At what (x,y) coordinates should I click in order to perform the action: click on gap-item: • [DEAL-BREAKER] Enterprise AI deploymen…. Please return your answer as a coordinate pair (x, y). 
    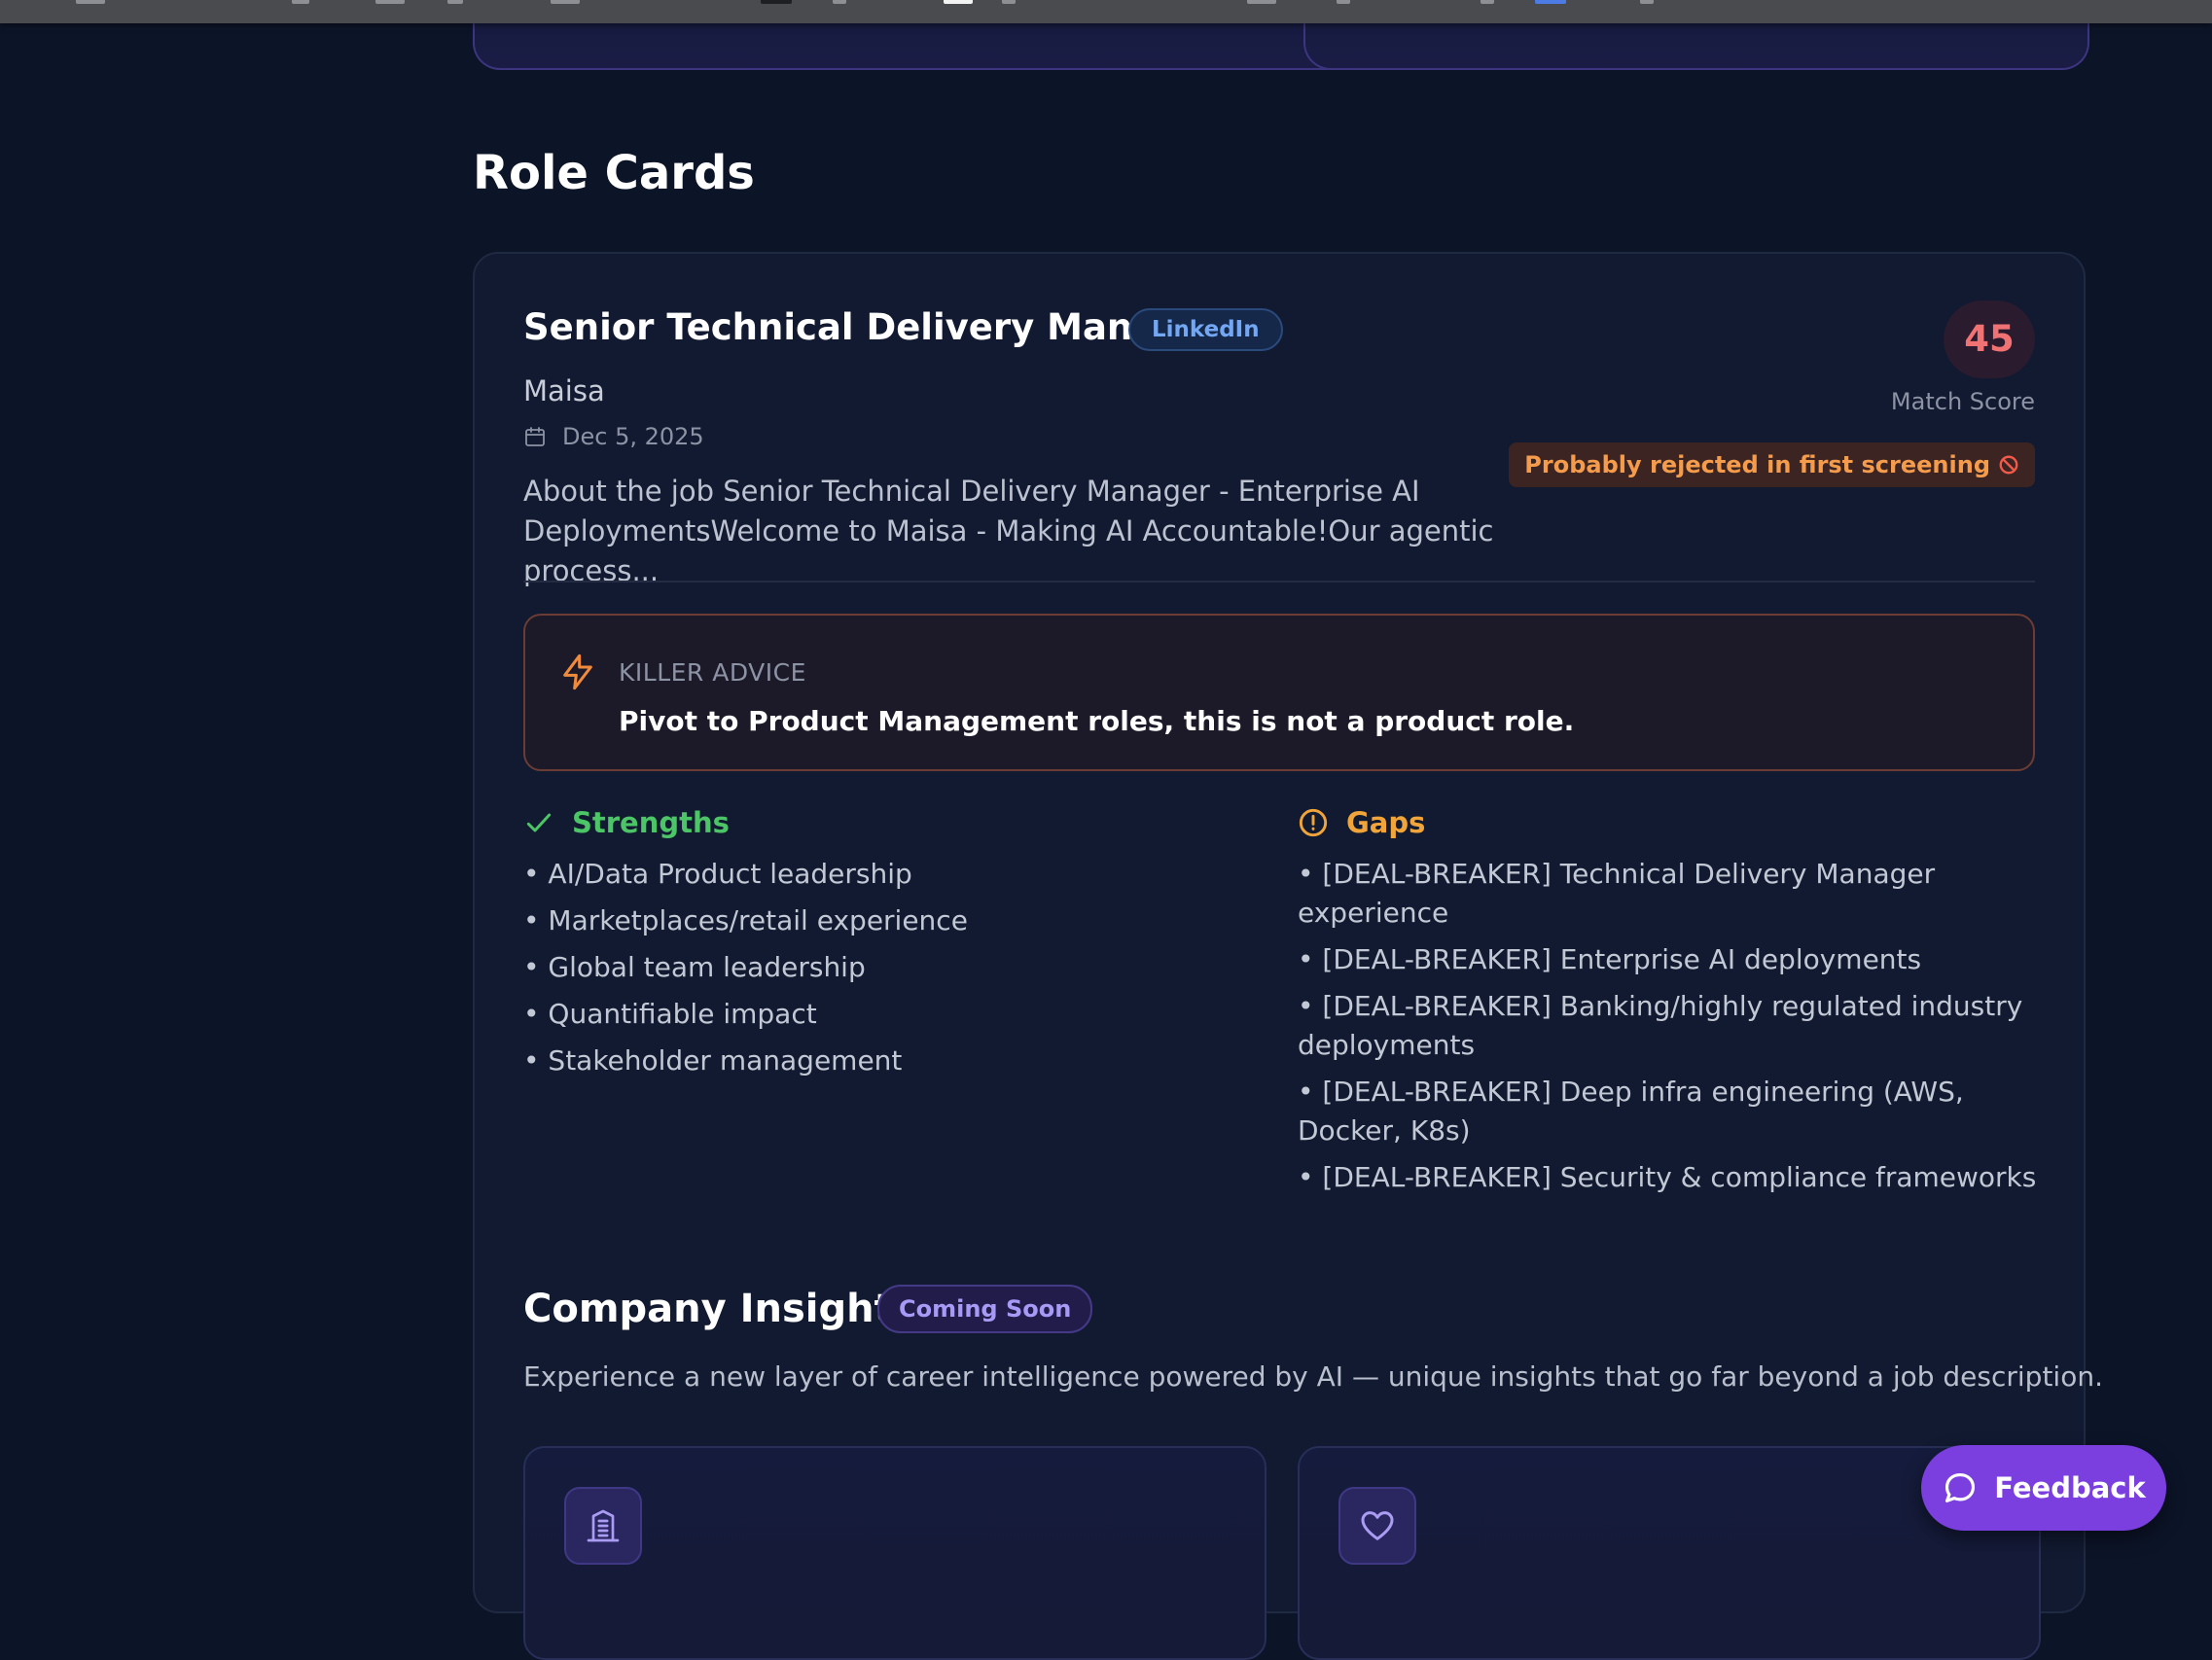
    Looking at the image, I should click on (1610, 959).